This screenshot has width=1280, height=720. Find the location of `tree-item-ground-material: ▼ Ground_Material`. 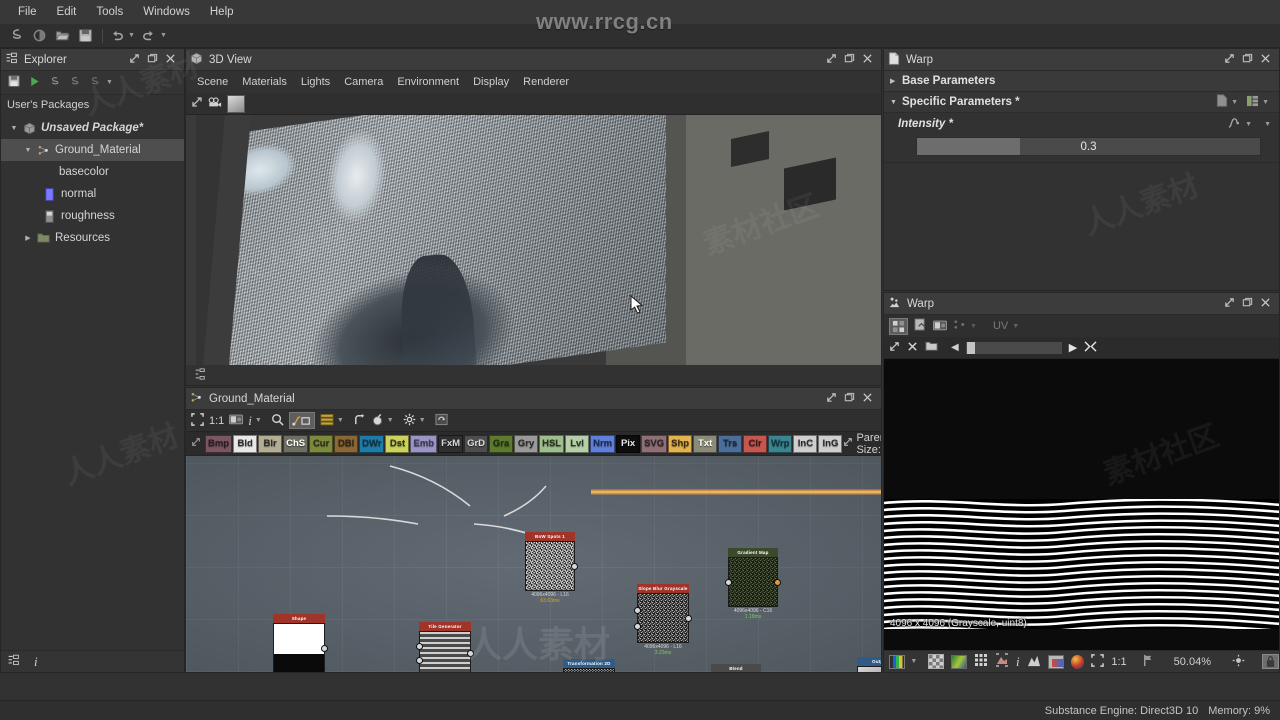

tree-item-ground-material: ▼ Ground_Material is located at coordinates (92, 150).